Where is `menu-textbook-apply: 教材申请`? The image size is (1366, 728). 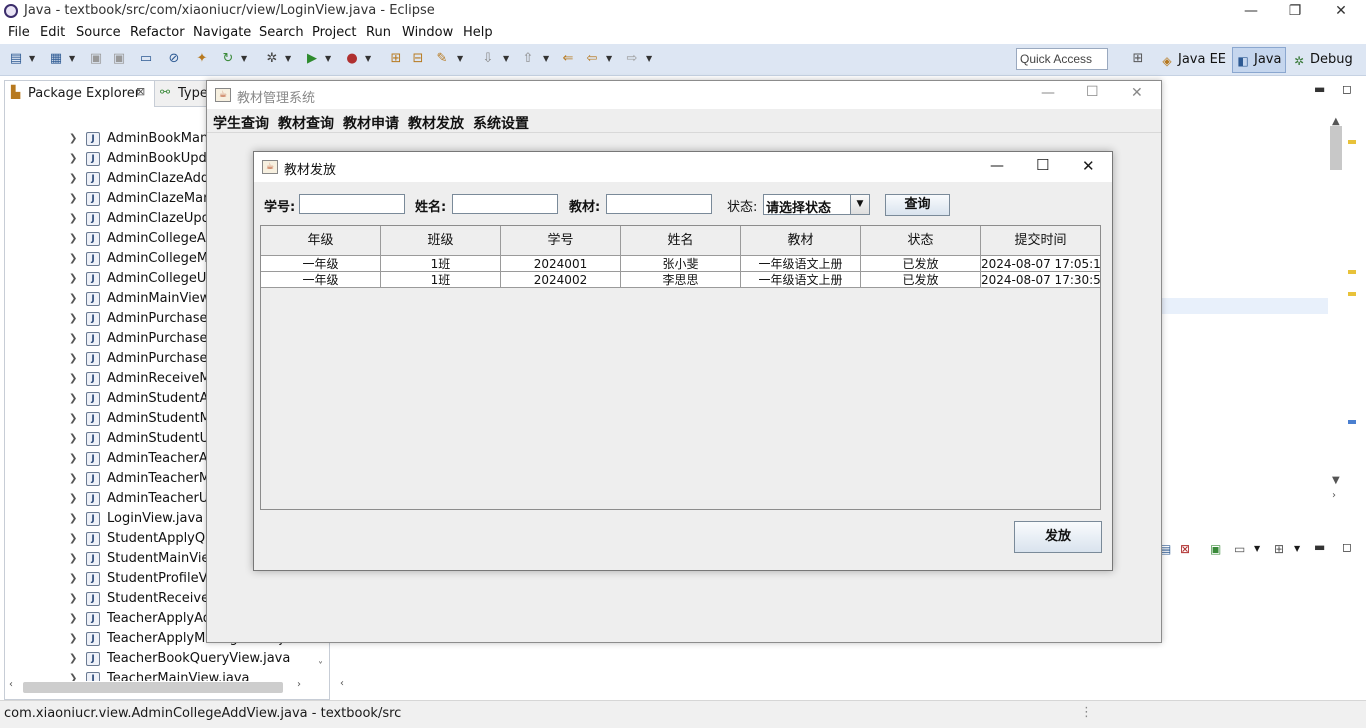 menu-textbook-apply: 教材申请 is located at coordinates (371, 123).